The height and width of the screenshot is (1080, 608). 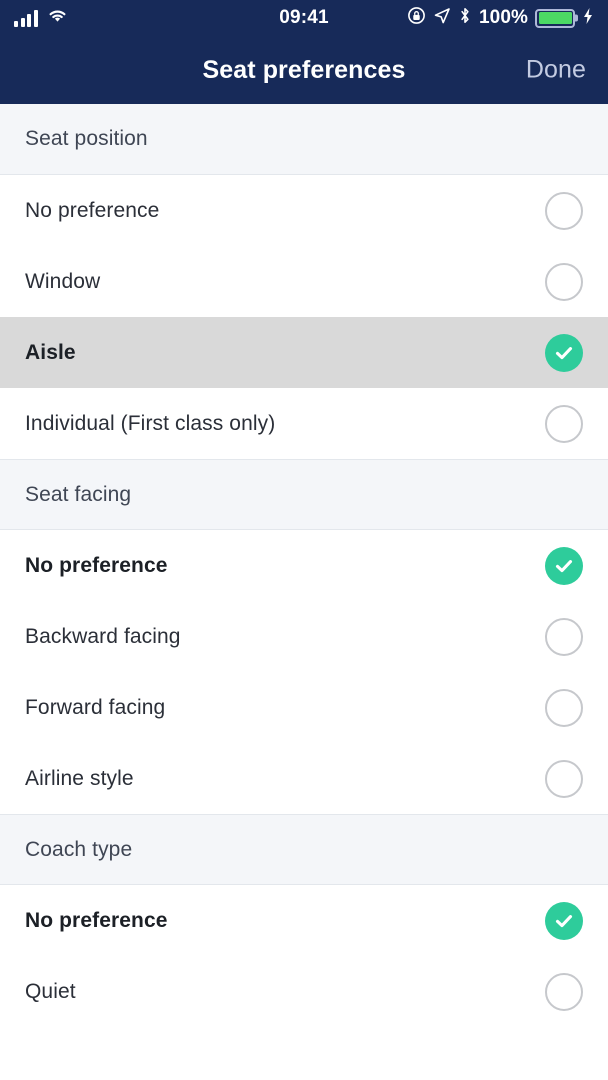 What do you see at coordinates (588, 18) in the screenshot?
I see `lightning-bolt-icon` at bounding box center [588, 18].